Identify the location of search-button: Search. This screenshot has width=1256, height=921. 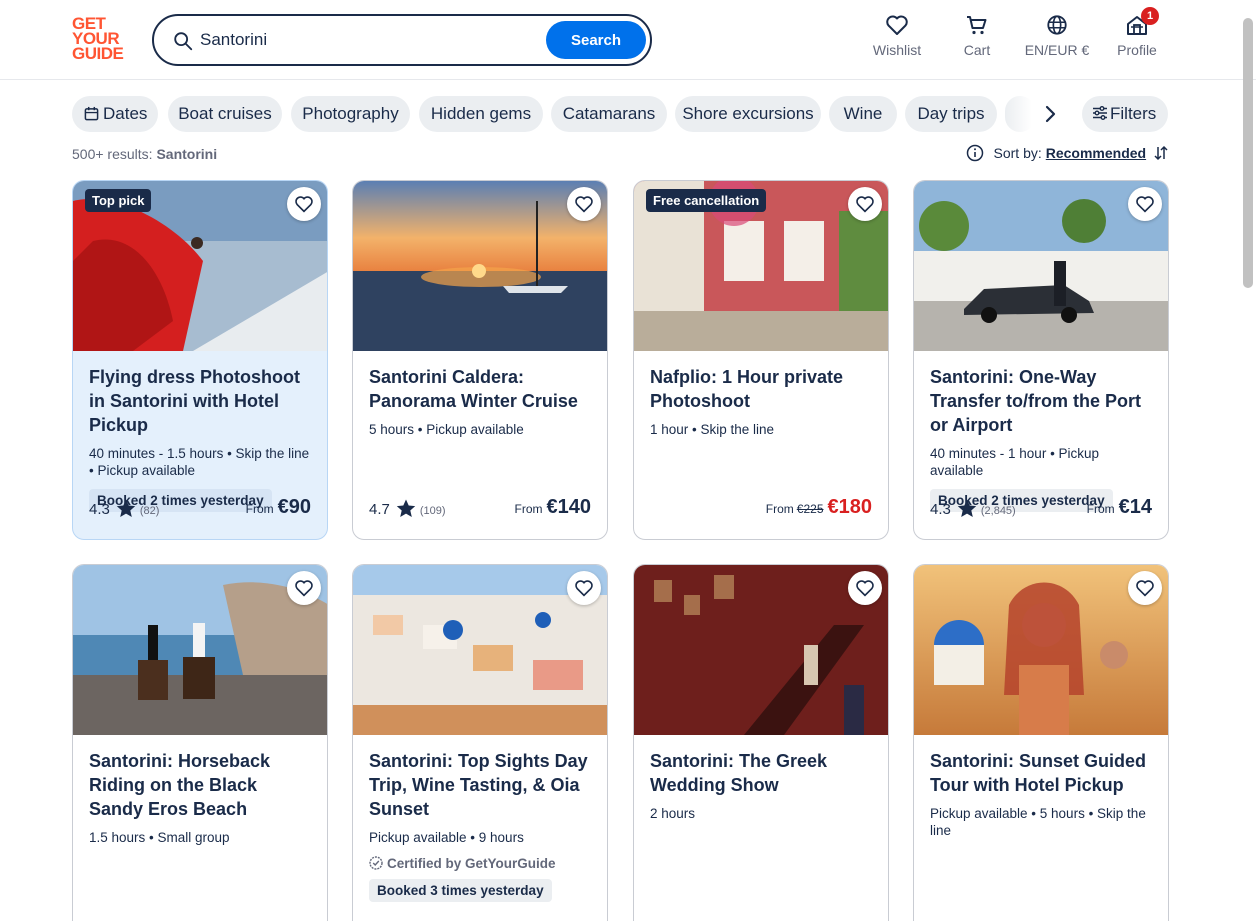
(596, 40).